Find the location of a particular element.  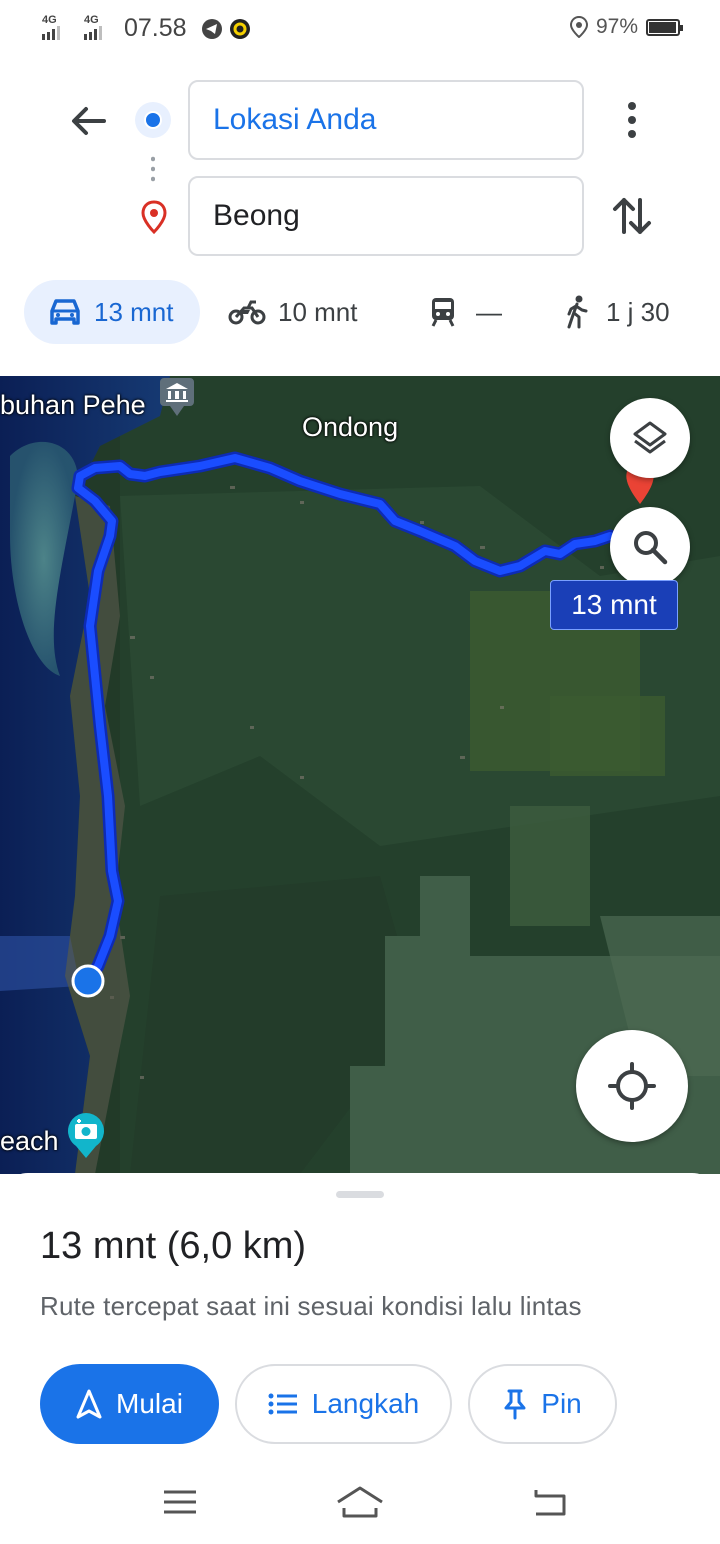

status-bar: 4G 4G 07.58 97% is located at coordinates (360, 28).